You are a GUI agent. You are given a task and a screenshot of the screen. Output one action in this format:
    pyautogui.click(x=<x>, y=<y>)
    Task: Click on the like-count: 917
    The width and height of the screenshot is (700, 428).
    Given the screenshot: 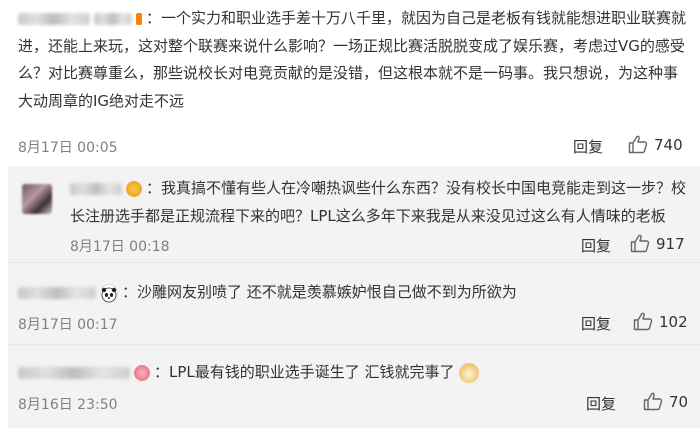 What is the action you would take?
    pyautogui.click(x=670, y=243)
    